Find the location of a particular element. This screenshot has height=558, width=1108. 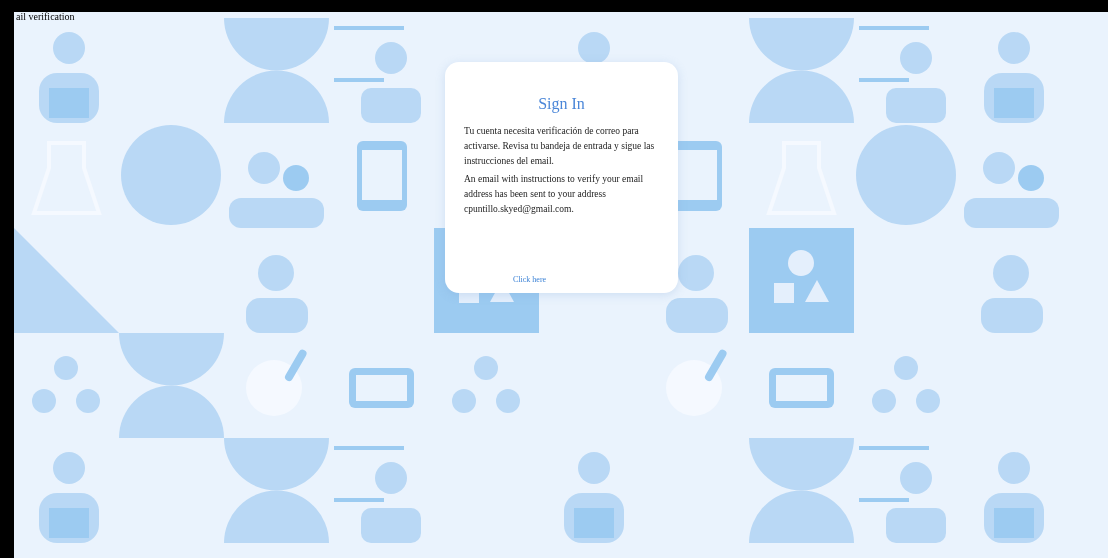

tablet-illustration-drawing is located at coordinates (382, 176).